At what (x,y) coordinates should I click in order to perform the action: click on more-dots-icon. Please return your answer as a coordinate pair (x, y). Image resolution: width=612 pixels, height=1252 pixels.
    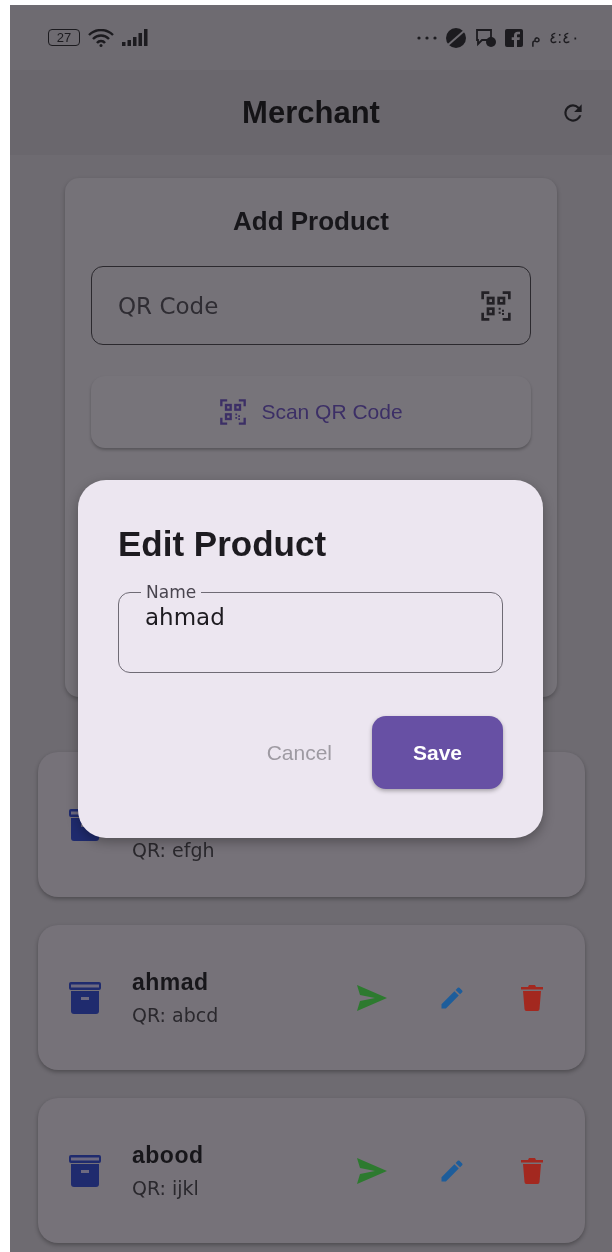
    Looking at the image, I should click on (426, 37).